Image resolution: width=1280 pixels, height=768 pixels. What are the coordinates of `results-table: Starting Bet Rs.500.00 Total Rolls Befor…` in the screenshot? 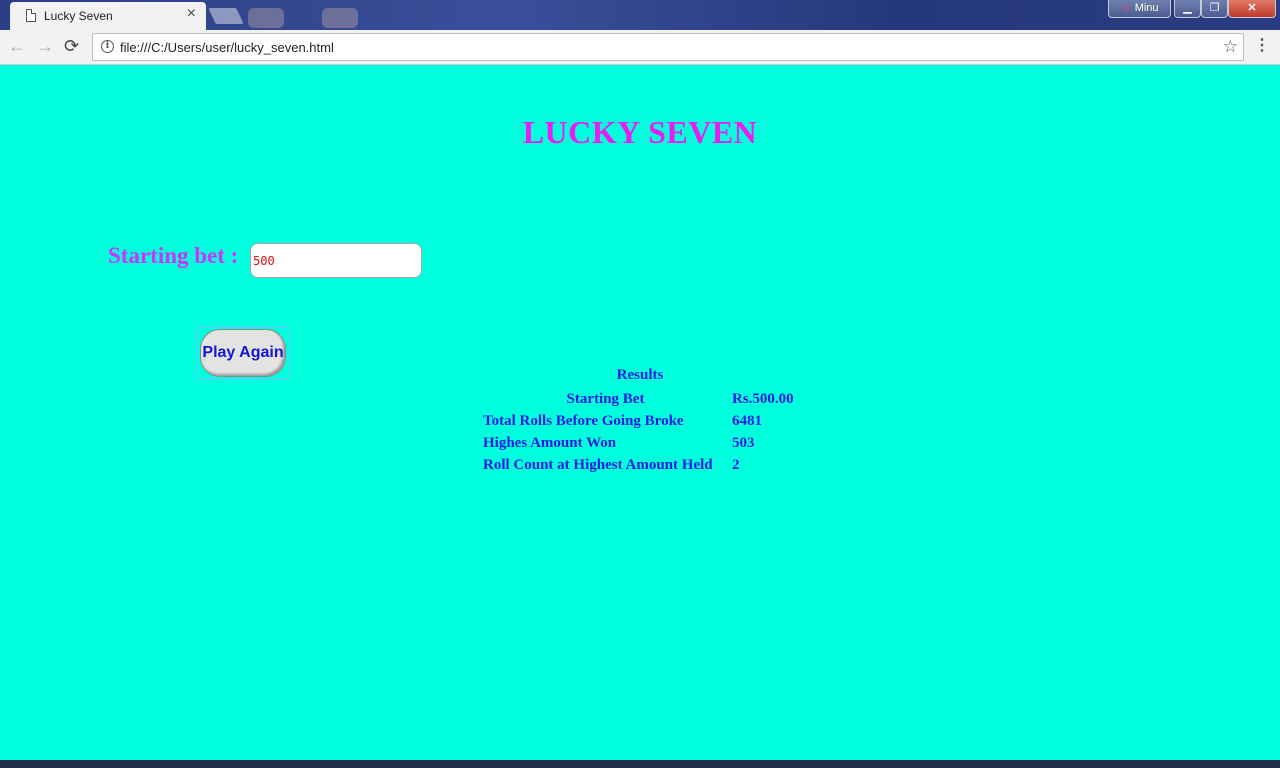 It's located at (638, 432).